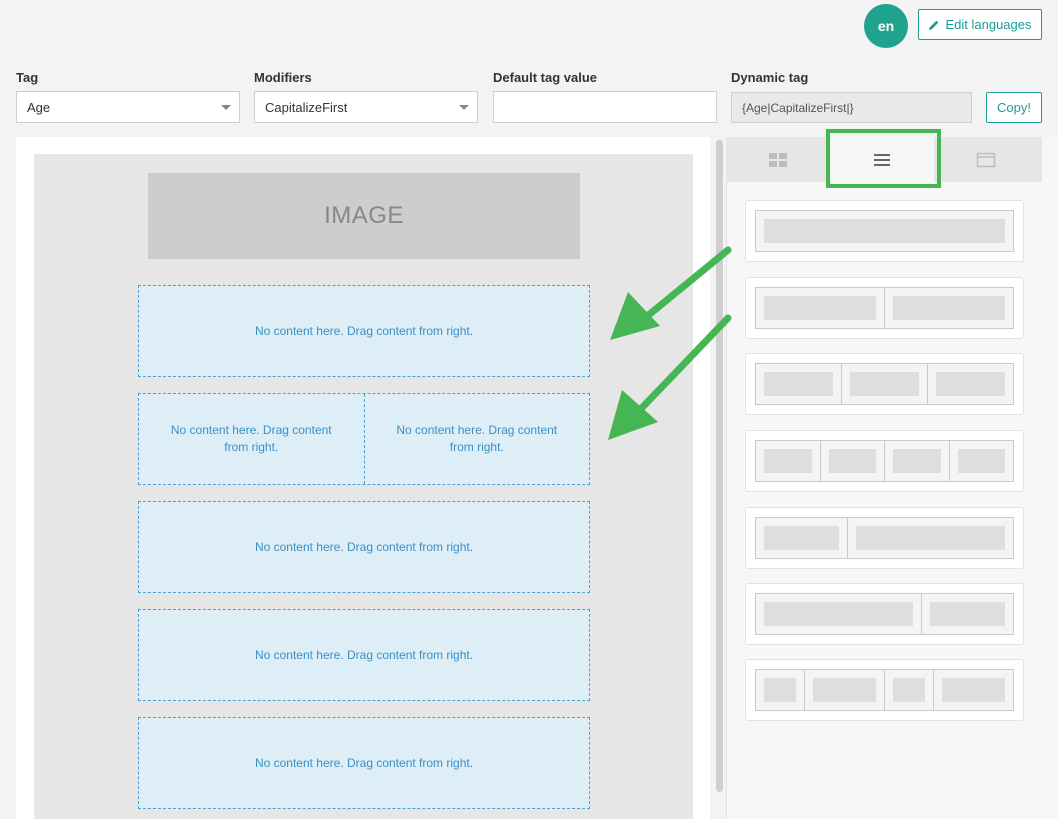 The image size is (1058, 819). I want to click on dynamic-tag-field: {Age|CapitalizeFirst|}, so click(851, 107).